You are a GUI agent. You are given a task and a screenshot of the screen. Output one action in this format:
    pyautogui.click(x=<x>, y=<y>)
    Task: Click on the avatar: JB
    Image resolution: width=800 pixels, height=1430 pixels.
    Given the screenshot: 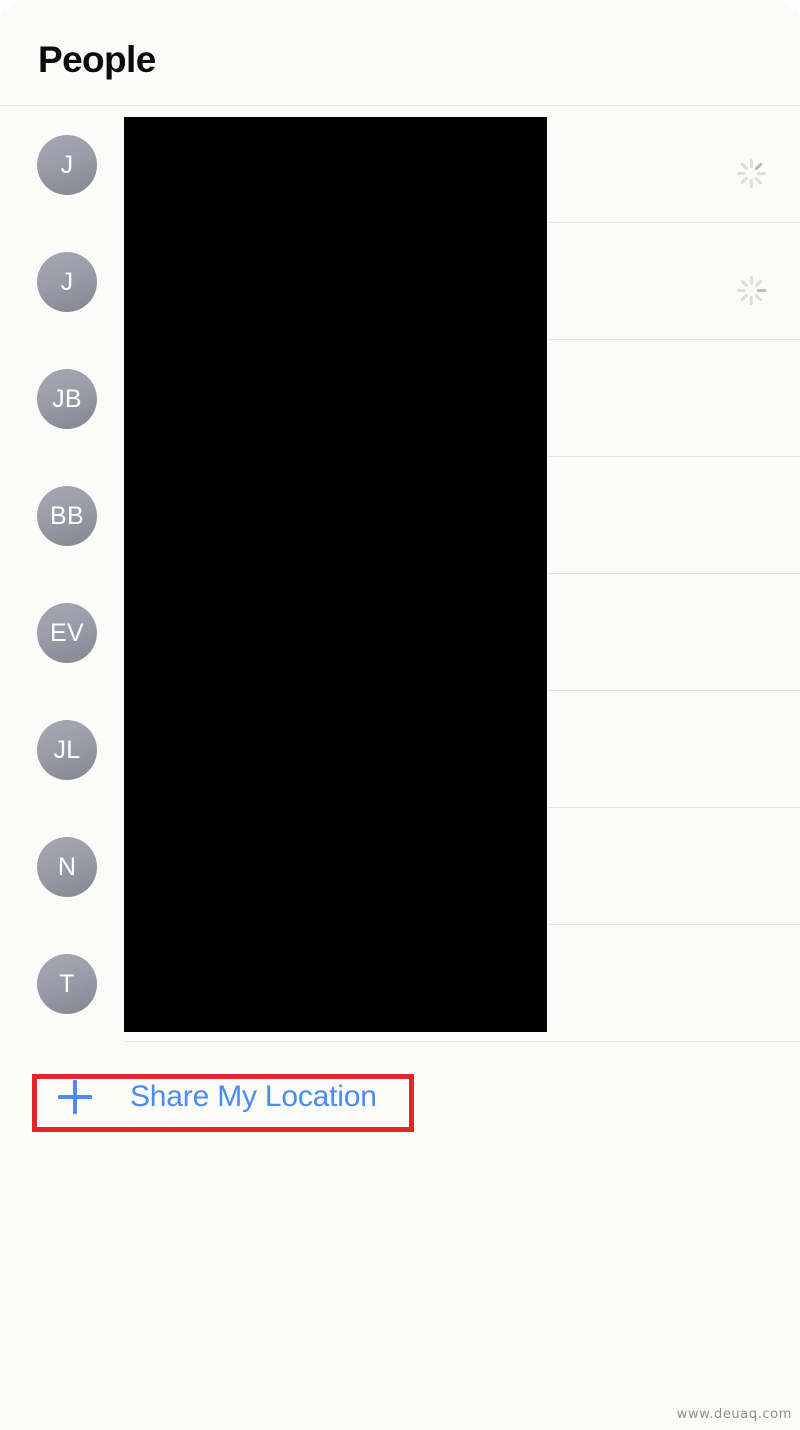 What is the action you would take?
    pyautogui.click(x=67, y=399)
    